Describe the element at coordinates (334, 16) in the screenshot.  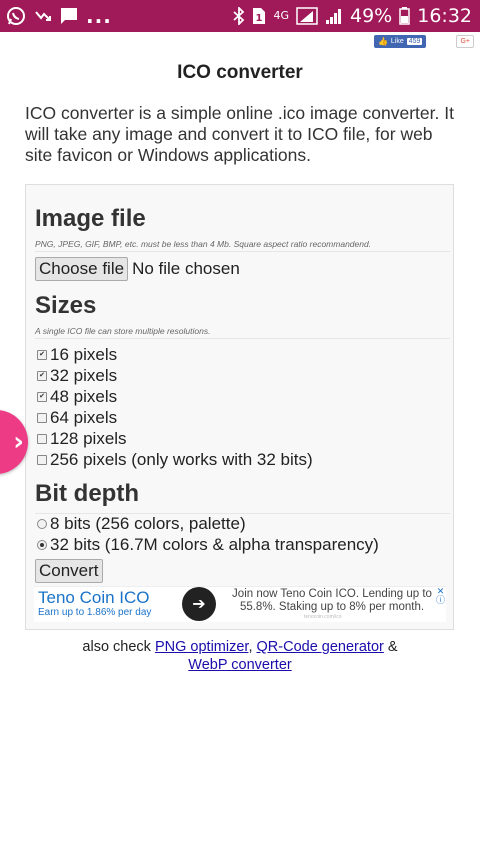
I see `signal-bars-icon` at that location.